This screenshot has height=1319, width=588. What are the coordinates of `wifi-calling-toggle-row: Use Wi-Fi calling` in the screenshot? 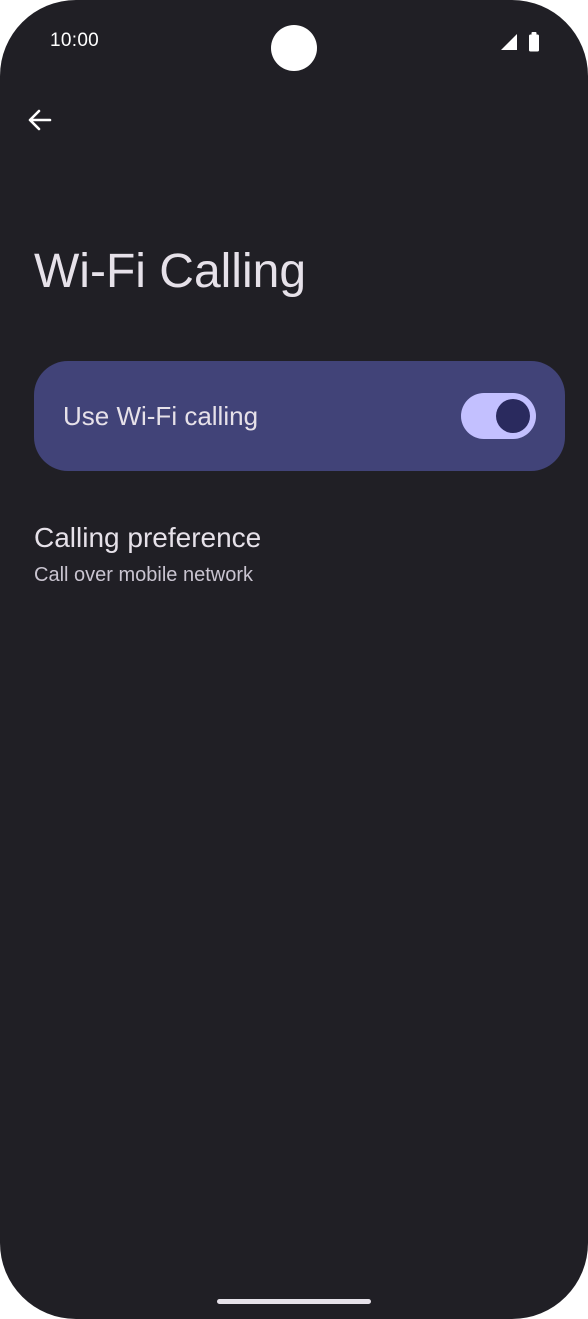 It's located at (299, 416).